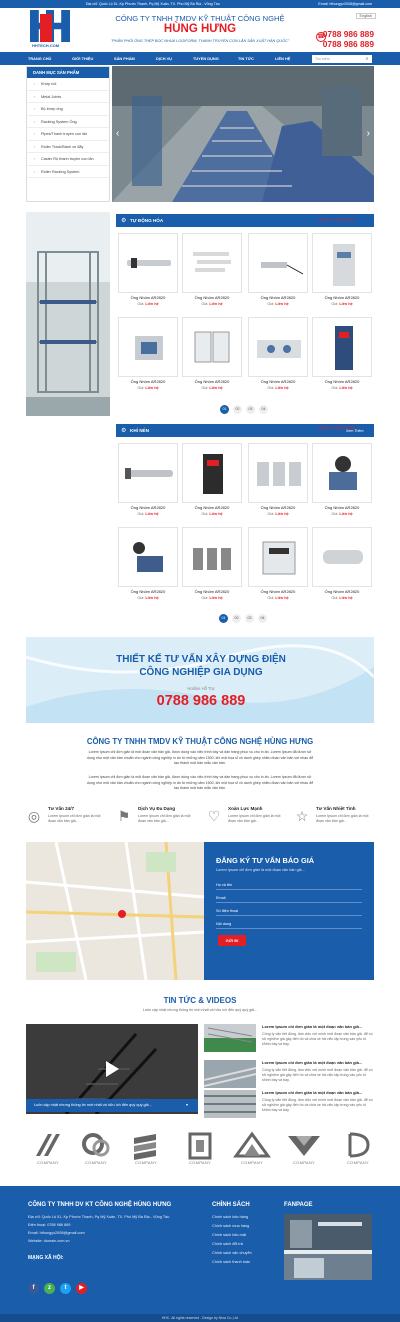  I want to click on category-item: Roller Racking System, so click(68, 172).